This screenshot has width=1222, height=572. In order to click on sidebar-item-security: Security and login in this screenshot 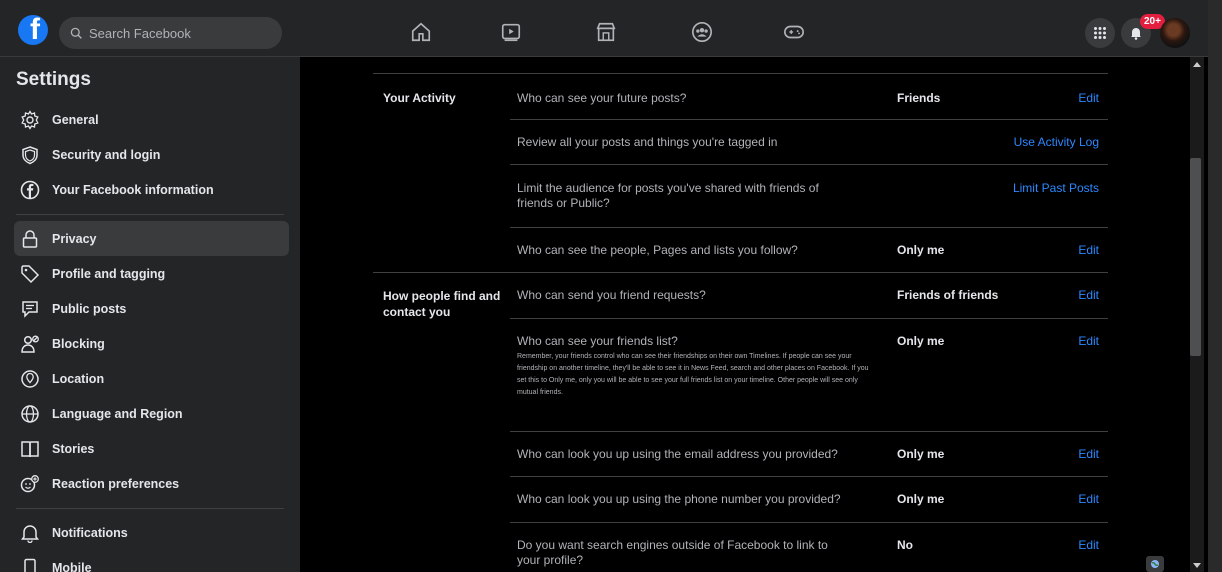, I will do `click(151, 154)`.